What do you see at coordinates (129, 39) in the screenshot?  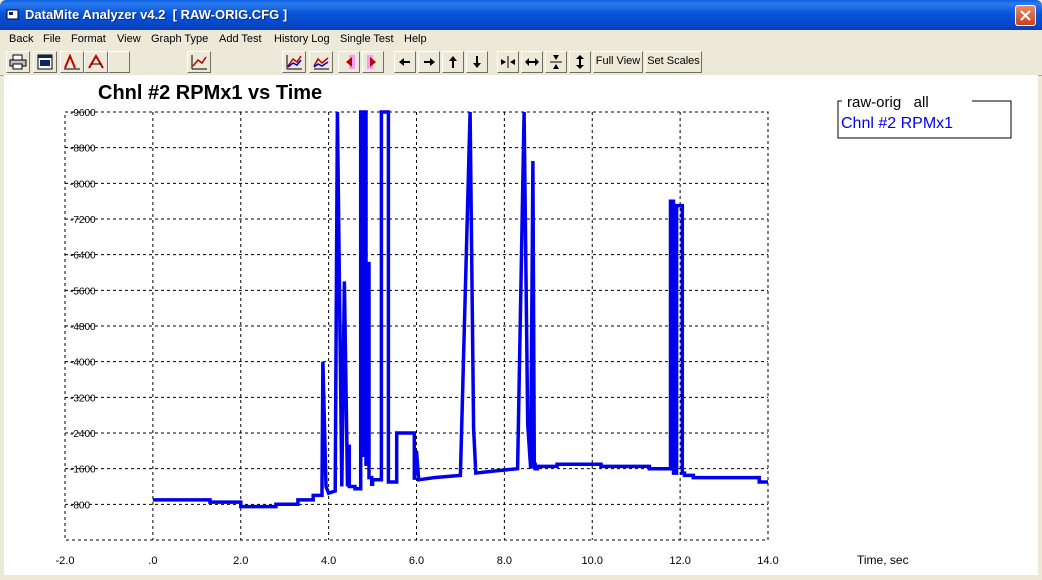 I see `menu-view: View` at bounding box center [129, 39].